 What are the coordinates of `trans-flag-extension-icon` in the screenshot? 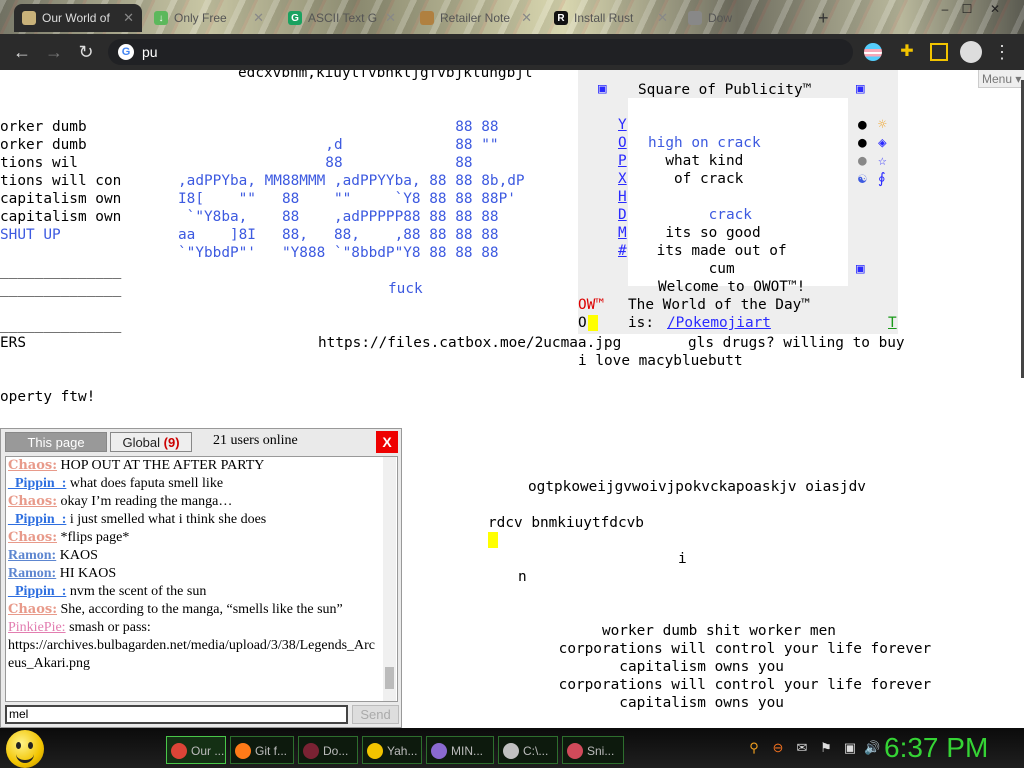 It's located at (873, 52).